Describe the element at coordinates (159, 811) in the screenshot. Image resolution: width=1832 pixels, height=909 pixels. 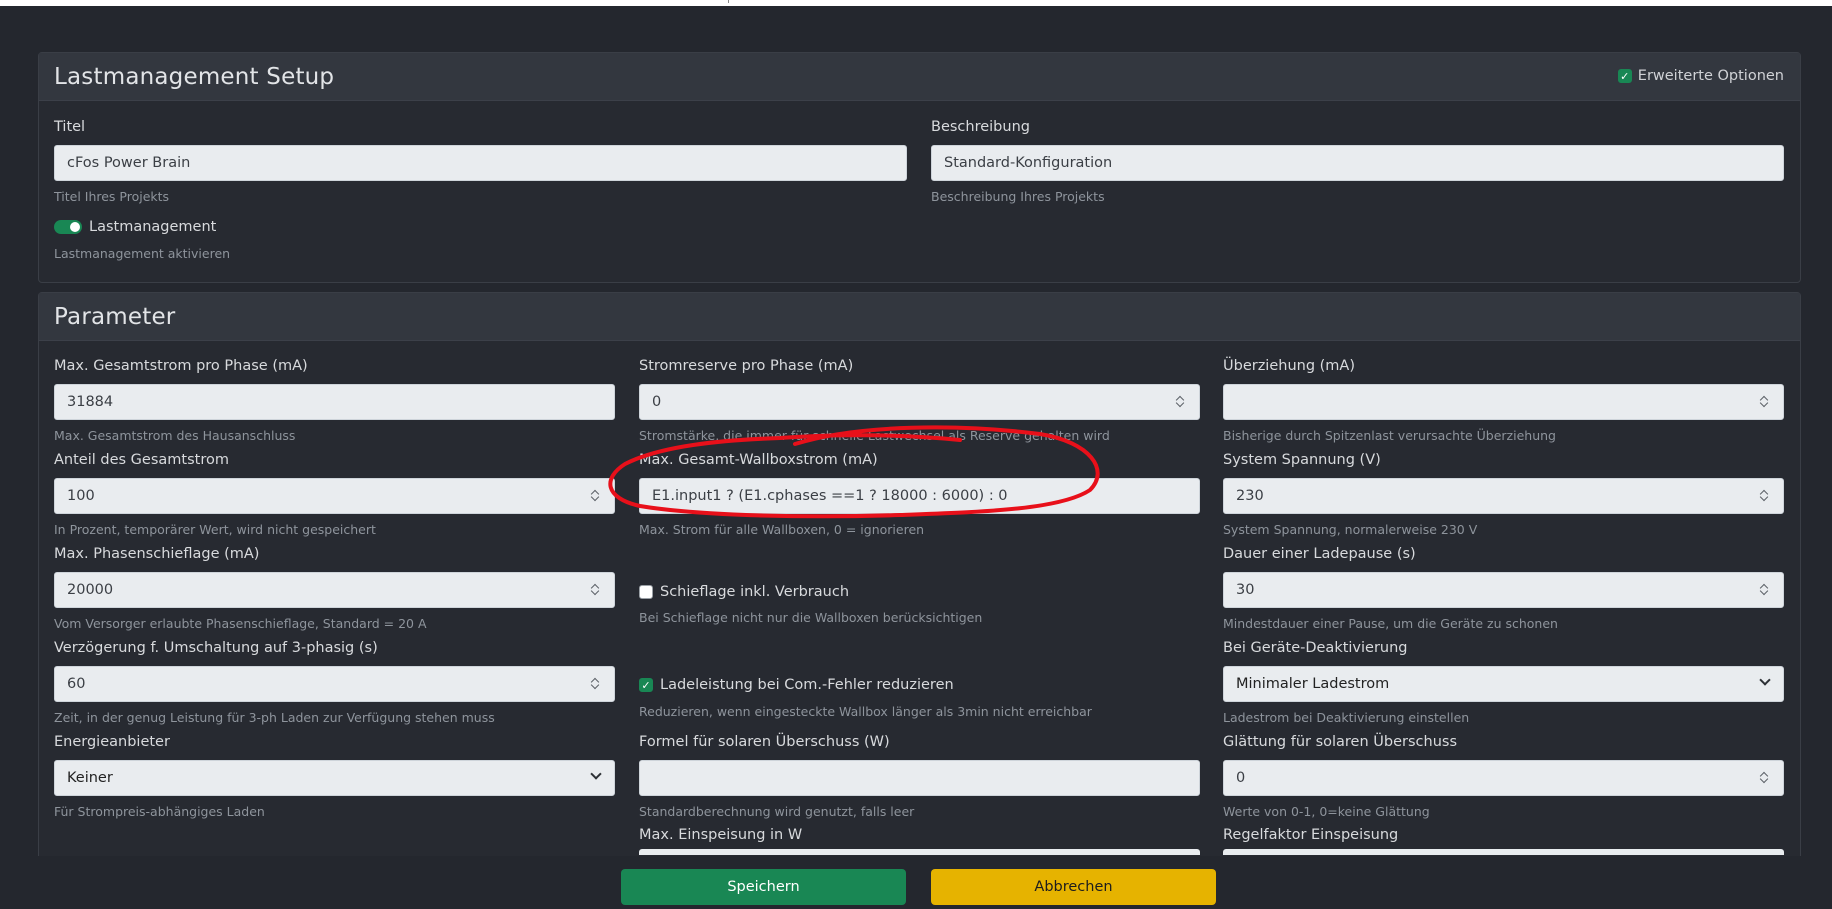
I see `energieanbieter-help: Für Strompreis-abhängiges Laden` at that location.